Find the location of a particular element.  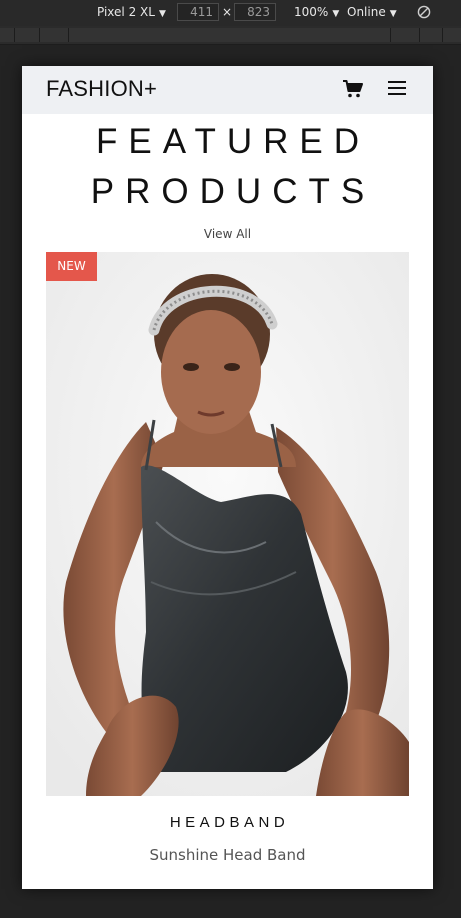

network-throttle-select: Online ▼ is located at coordinates (372, 12).